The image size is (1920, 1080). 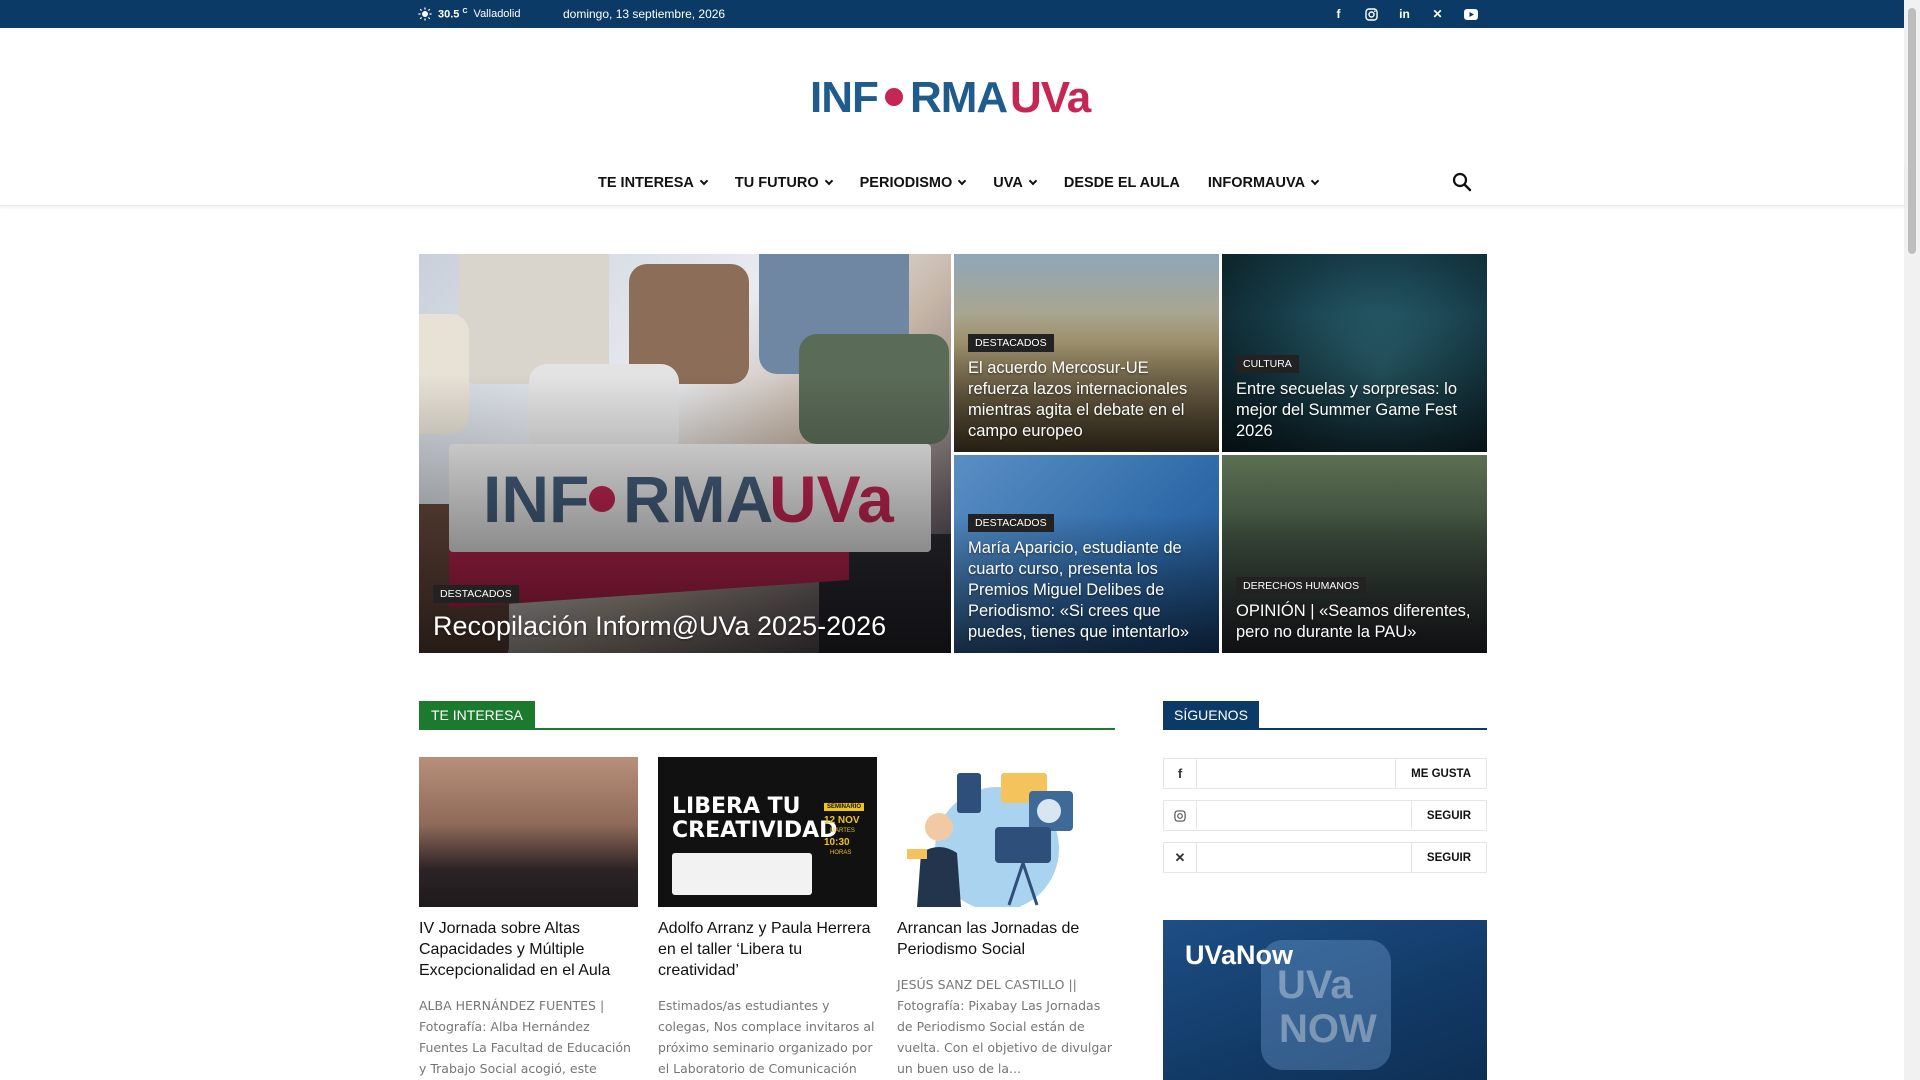 What do you see at coordinates (842, 831) in the screenshot?
I see `poster-day: MARTES` at bounding box center [842, 831].